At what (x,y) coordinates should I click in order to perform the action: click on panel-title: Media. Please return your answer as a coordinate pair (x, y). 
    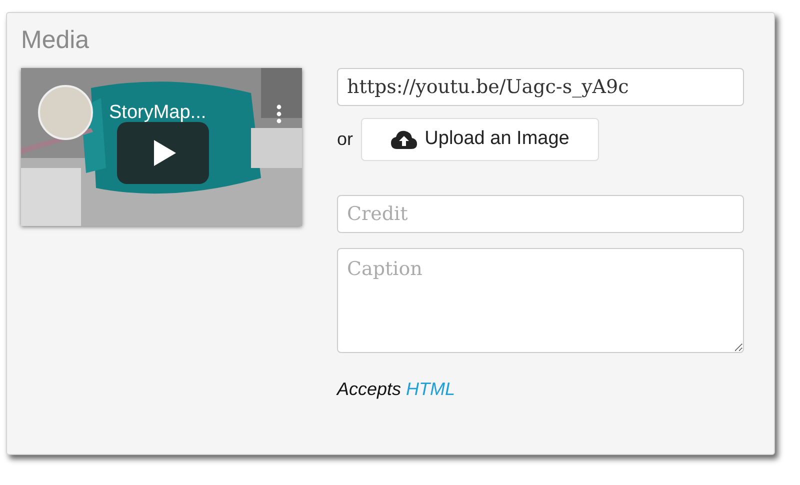
    Looking at the image, I should click on (55, 40).